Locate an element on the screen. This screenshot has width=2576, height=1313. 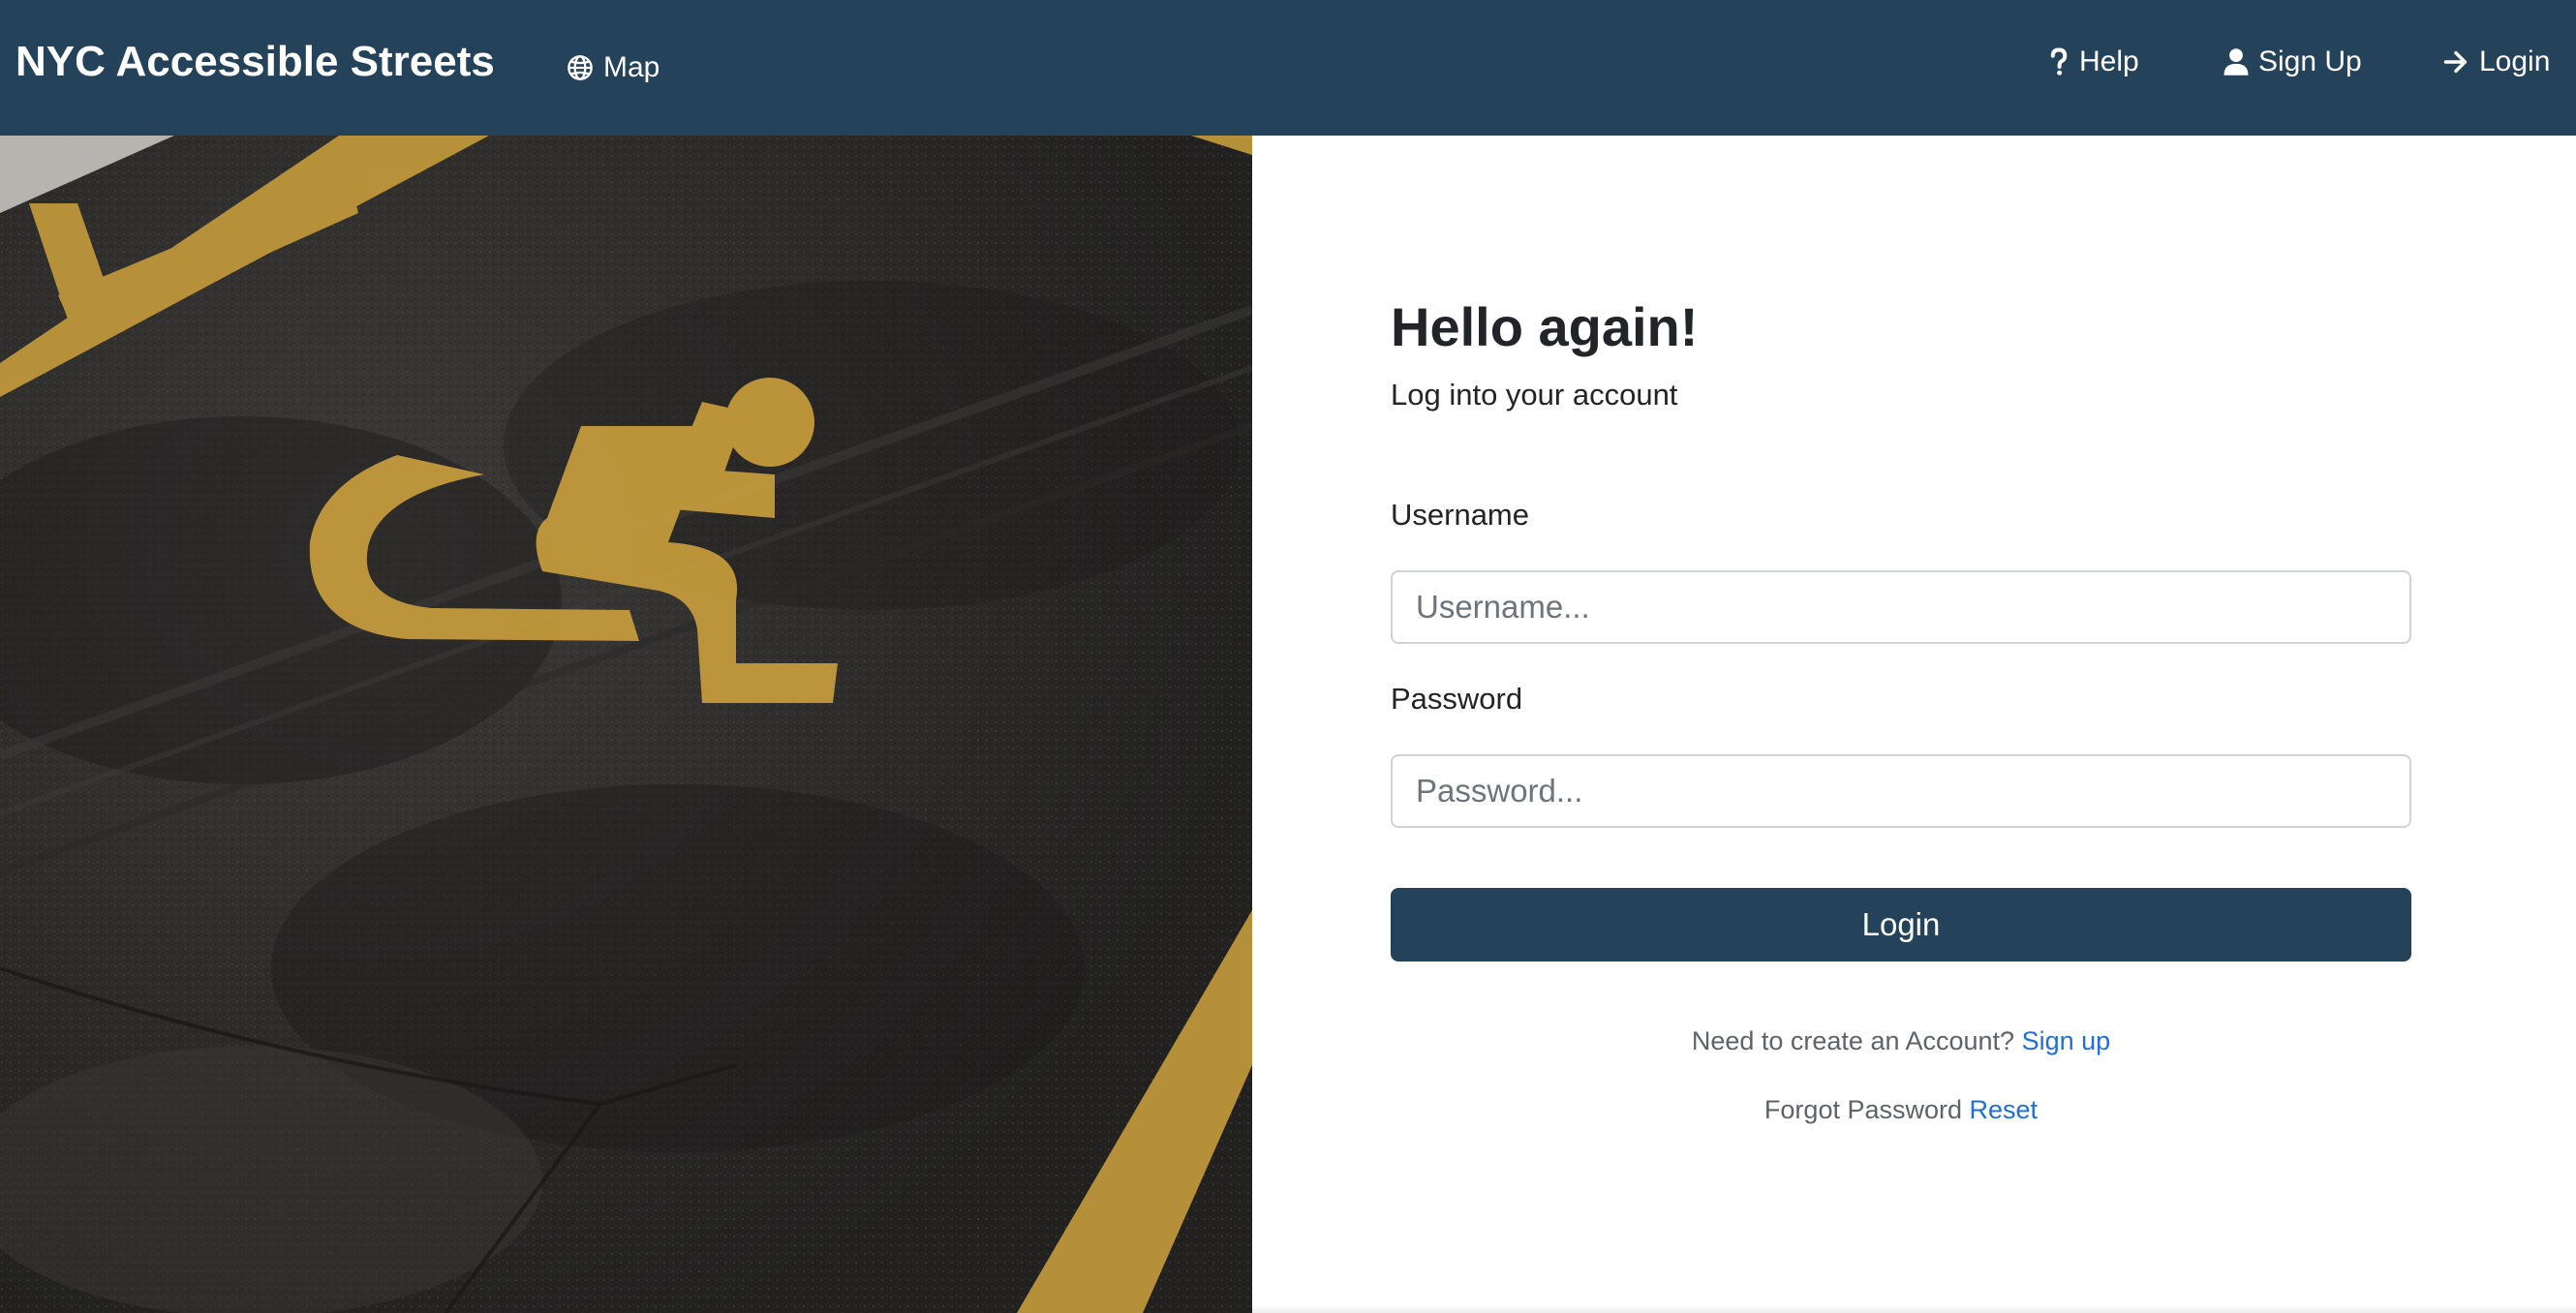
login-submit-button: Login is located at coordinates (1901, 925).